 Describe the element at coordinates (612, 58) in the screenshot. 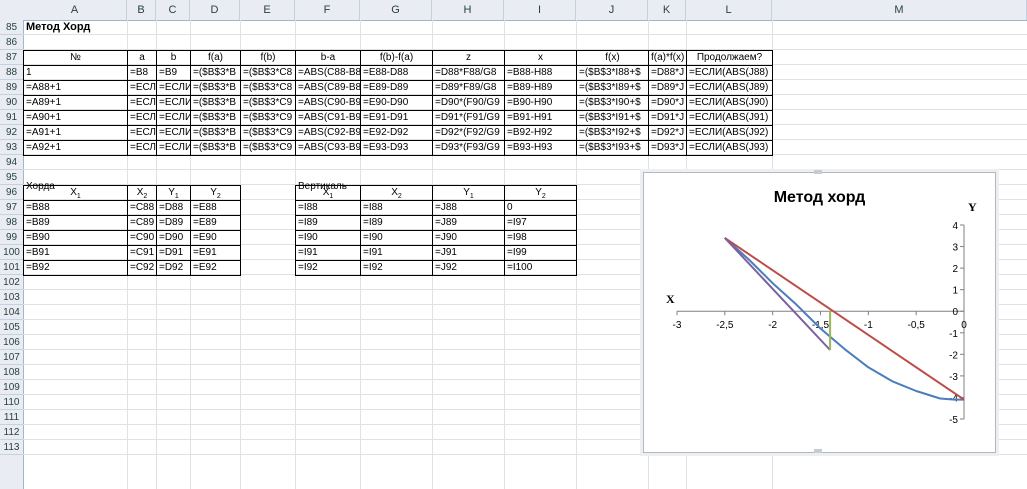

I see `header-cell: f(x)` at that location.